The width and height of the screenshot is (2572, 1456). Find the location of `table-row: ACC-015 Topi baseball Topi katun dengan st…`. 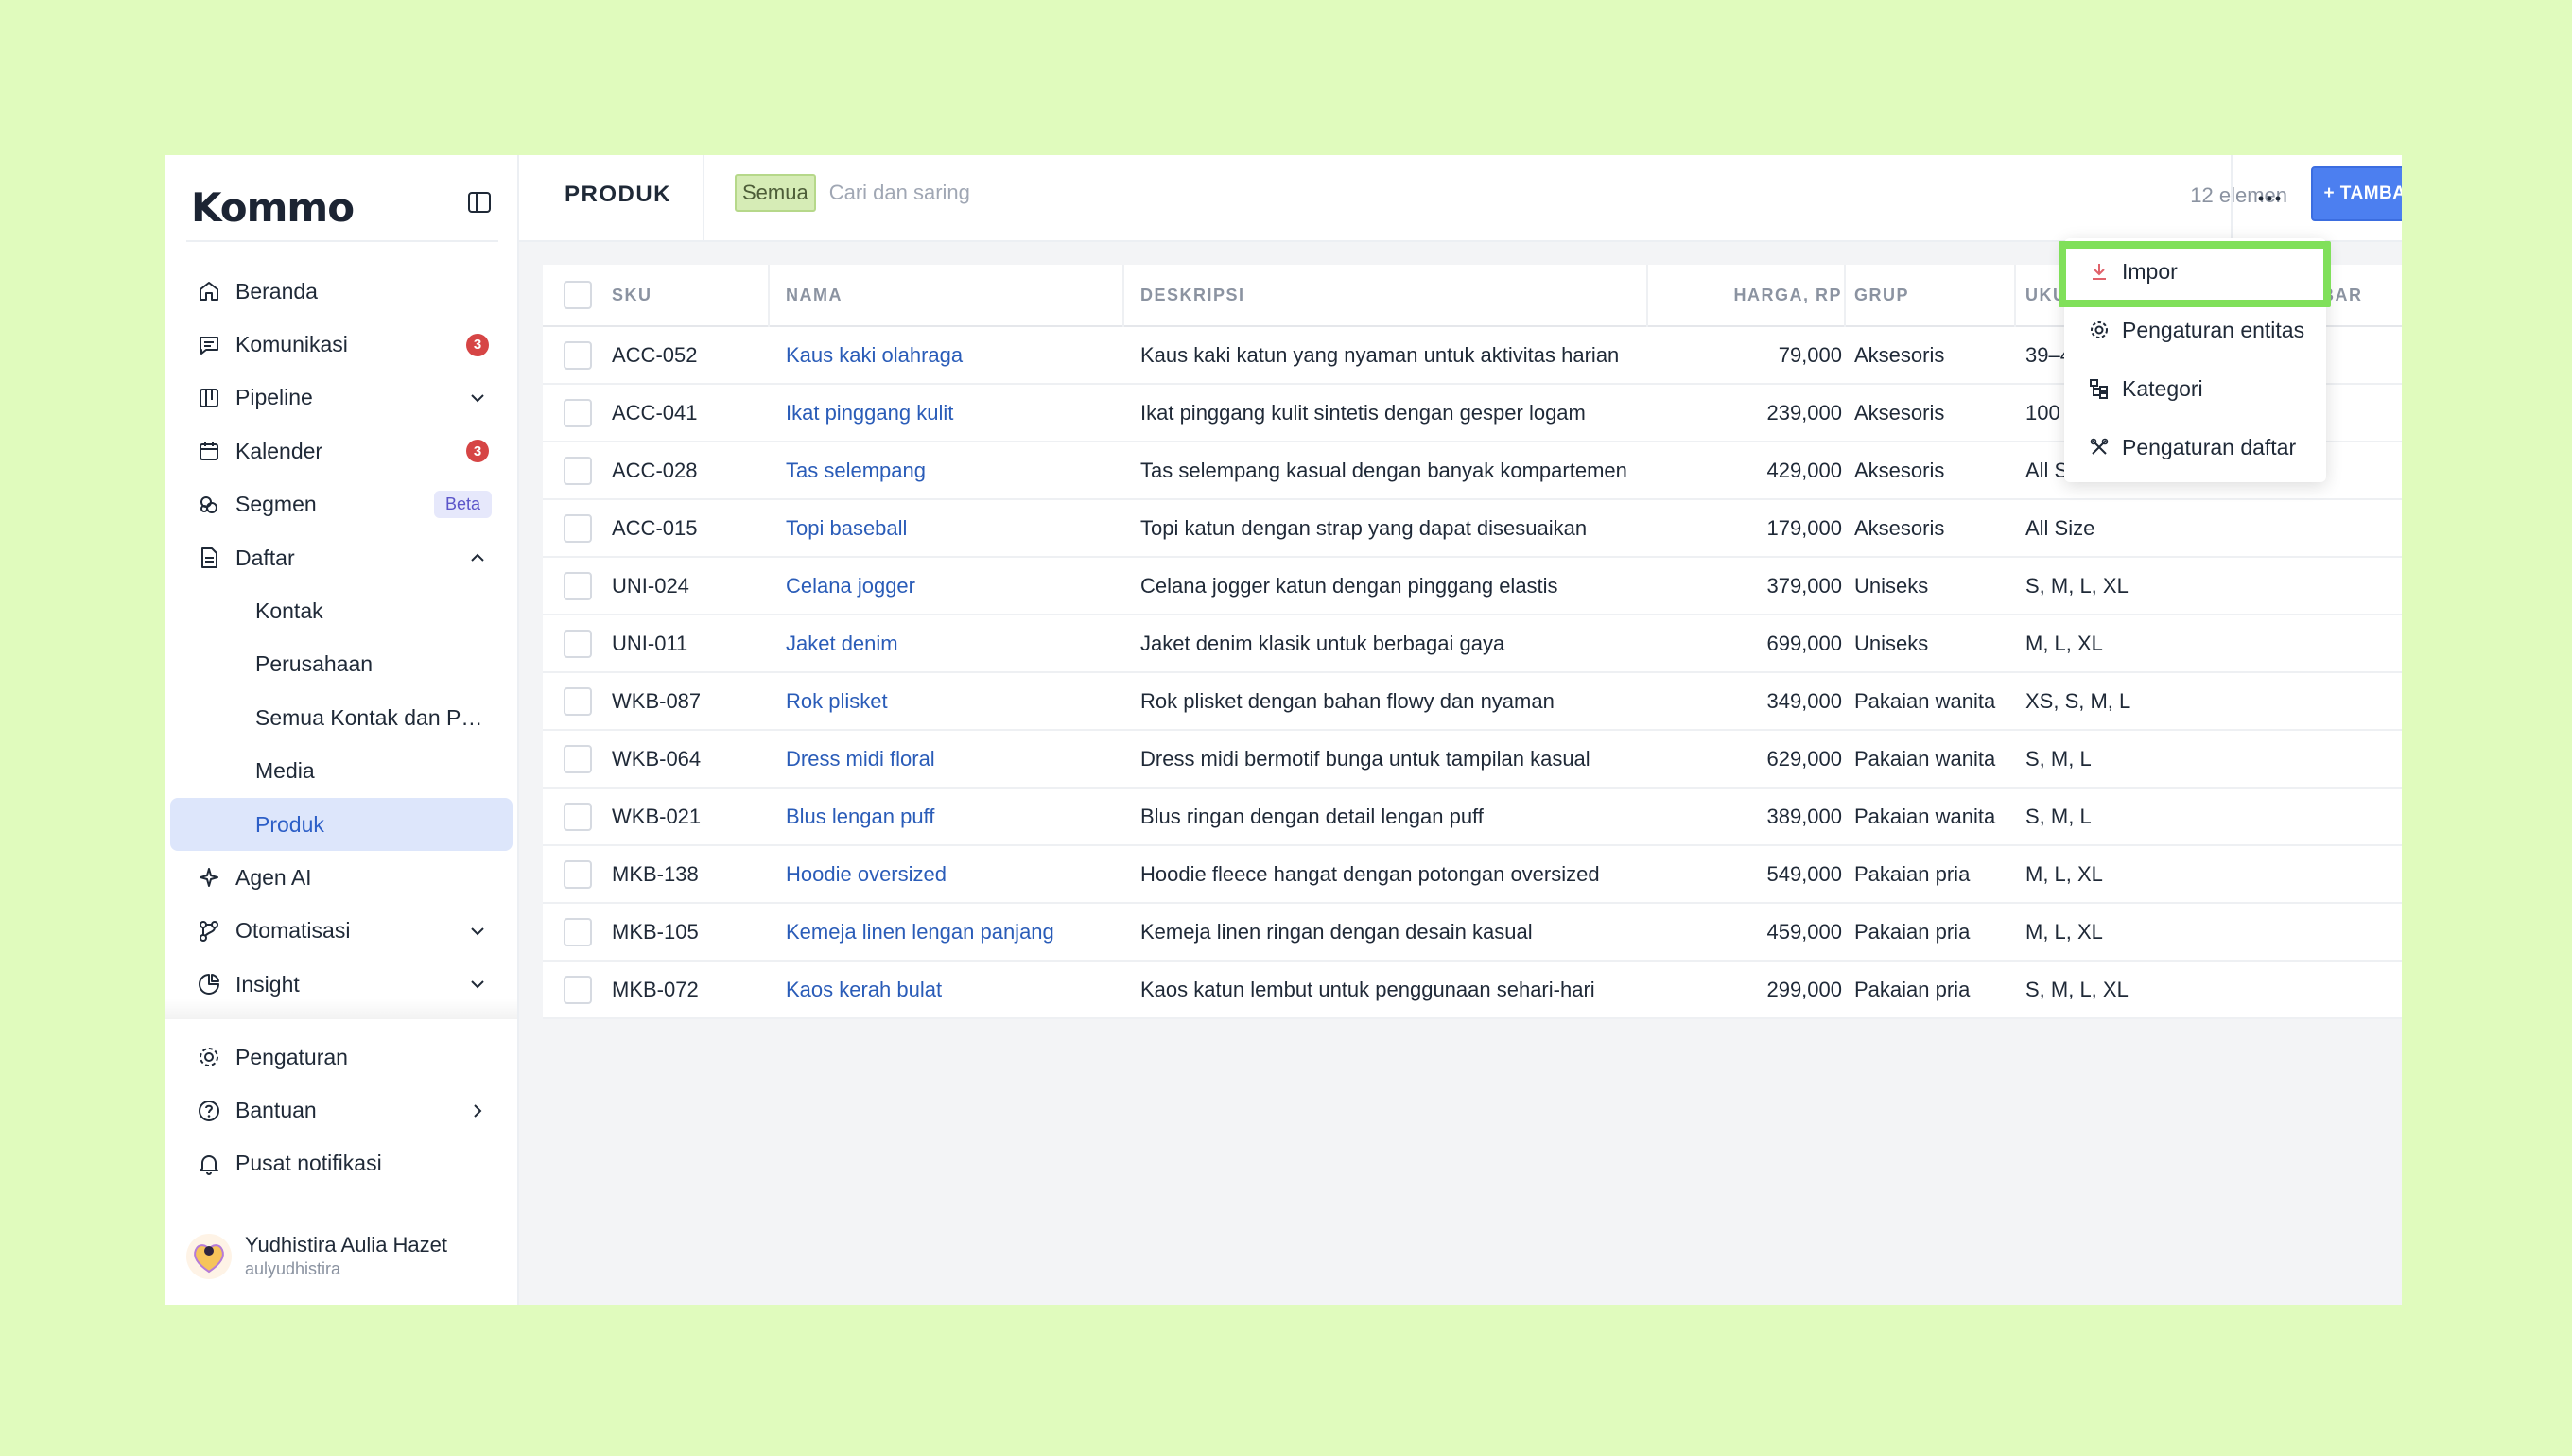

table-row: ACC-015 Topi baseball Topi katun dengan st… is located at coordinates (1472, 529).